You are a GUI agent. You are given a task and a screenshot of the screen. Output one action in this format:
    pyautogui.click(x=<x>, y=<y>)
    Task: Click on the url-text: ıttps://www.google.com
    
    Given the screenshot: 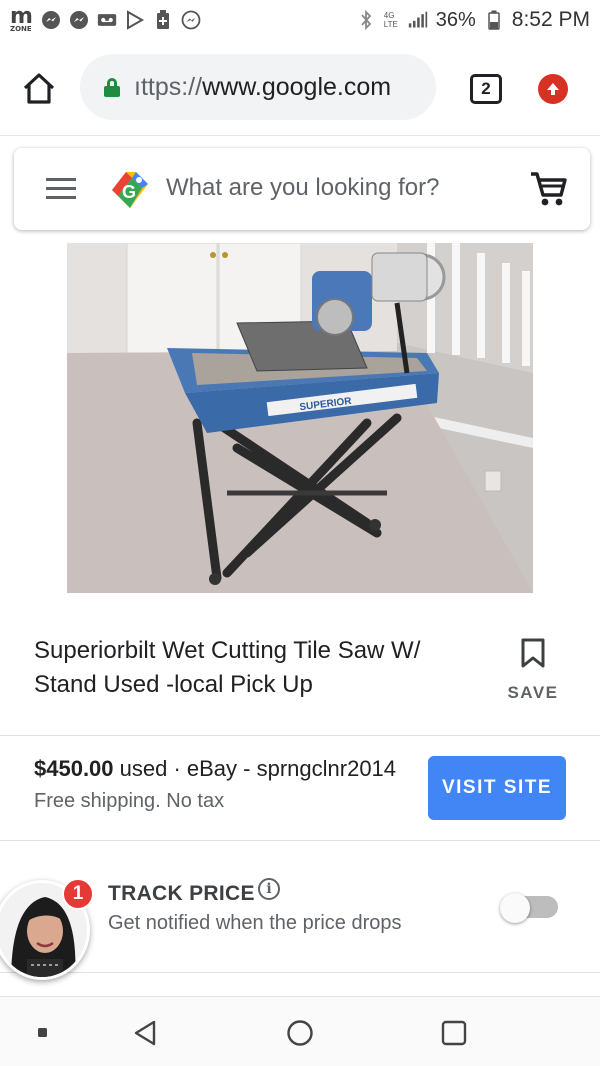 What is the action you would take?
    pyautogui.click(x=262, y=87)
    